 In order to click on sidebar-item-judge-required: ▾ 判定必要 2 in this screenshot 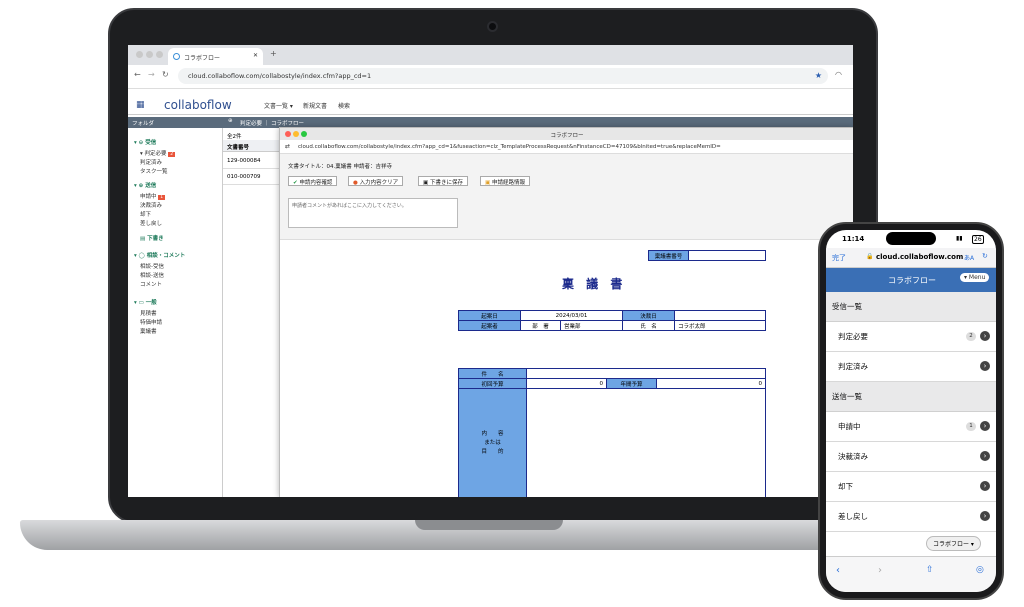, I will do `click(158, 153)`.